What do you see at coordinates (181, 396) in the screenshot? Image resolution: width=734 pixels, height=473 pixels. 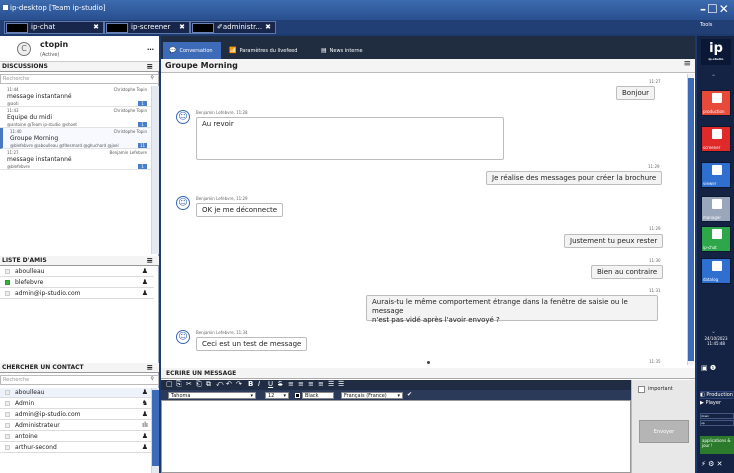 I see `select-value: Tahoma` at bounding box center [181, 396].